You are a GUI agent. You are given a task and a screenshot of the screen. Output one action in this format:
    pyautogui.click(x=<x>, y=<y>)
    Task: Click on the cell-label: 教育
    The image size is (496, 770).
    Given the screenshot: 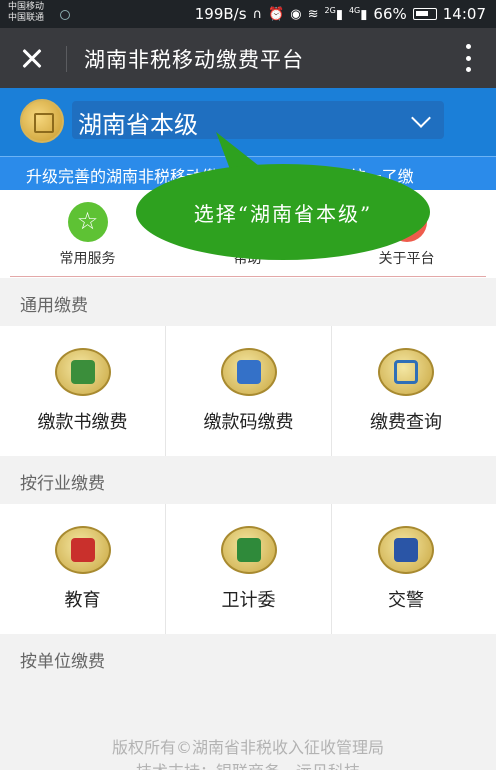 What is the action you would take?
    pyautogui.click(x=82, y=600)
    